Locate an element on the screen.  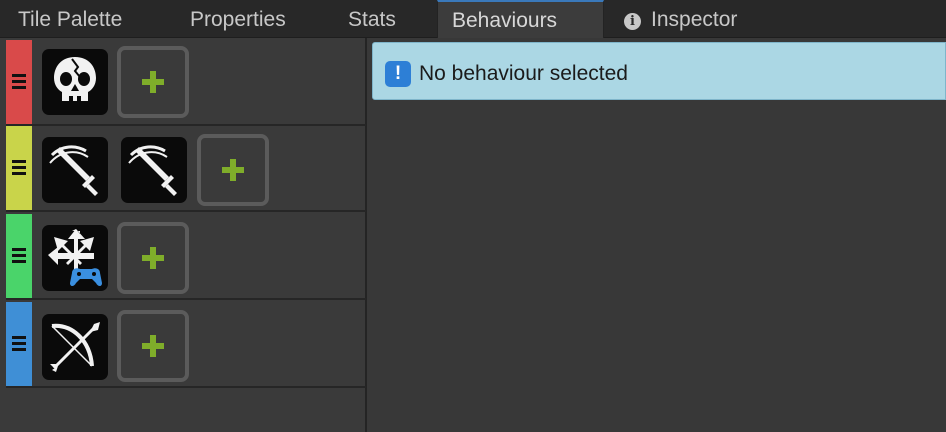
move-gamepad-icon is located at coordinates (75, 258).